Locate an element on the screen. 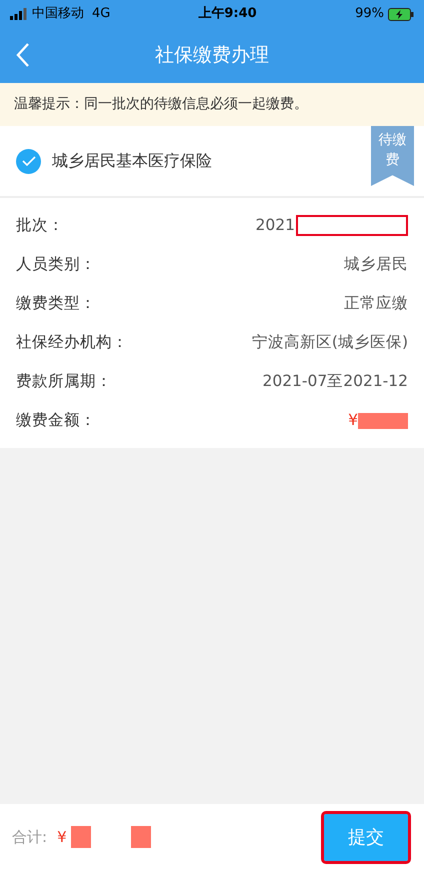  field-label: 批次： is located at coordinates (40, 225).